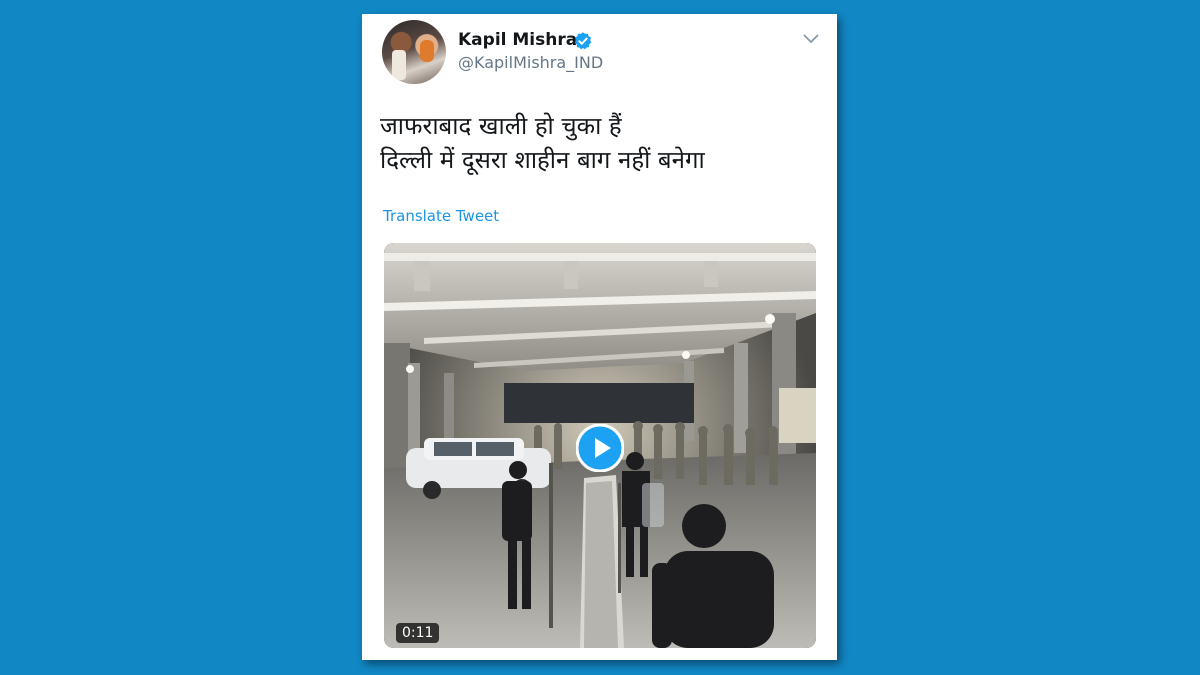 Image resolution: width=1200 pixels, height=675 pixels. What do you see at coordinates (427, 51) in the screenshot?
I see `avatar-garland` at bounding box center [427, 51].